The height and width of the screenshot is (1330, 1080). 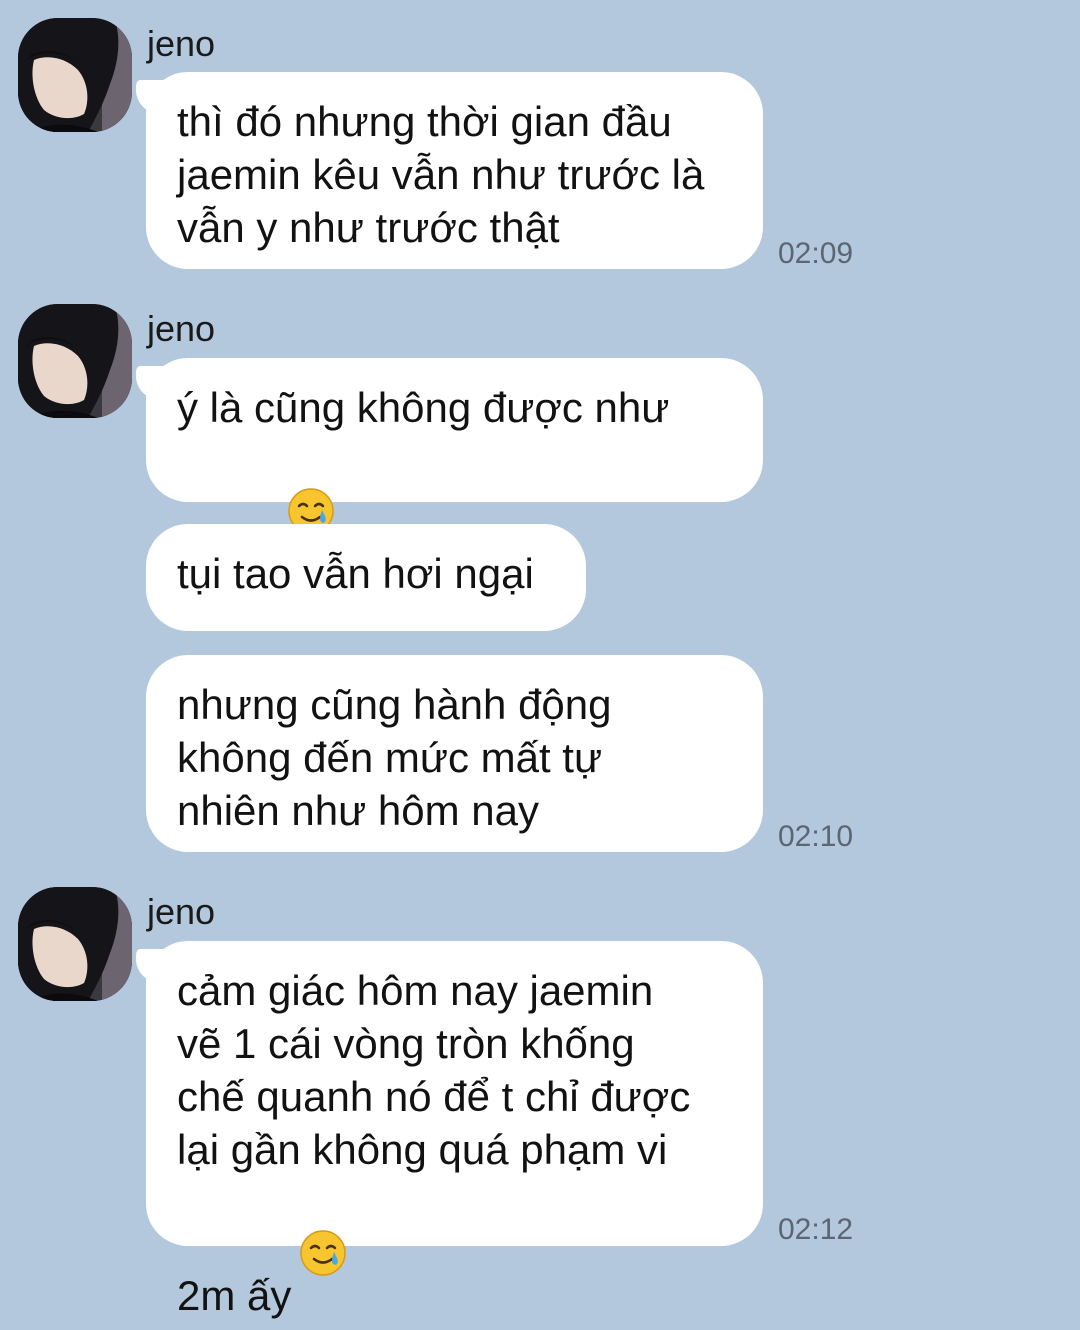 I want to click on message-timestamp: 02:12, so click(x=816, y=1229).